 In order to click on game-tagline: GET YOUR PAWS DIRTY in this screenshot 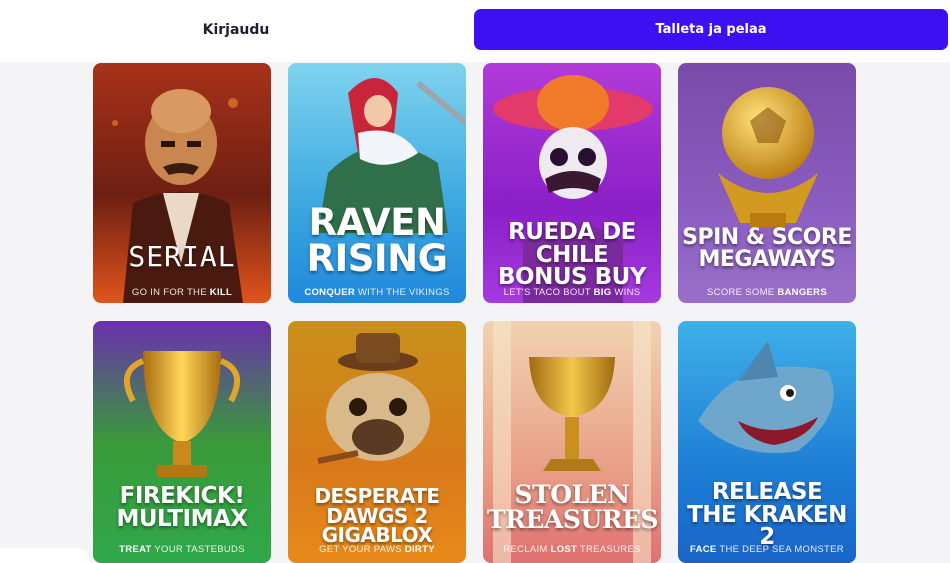, I will do `click(377, 549)`.